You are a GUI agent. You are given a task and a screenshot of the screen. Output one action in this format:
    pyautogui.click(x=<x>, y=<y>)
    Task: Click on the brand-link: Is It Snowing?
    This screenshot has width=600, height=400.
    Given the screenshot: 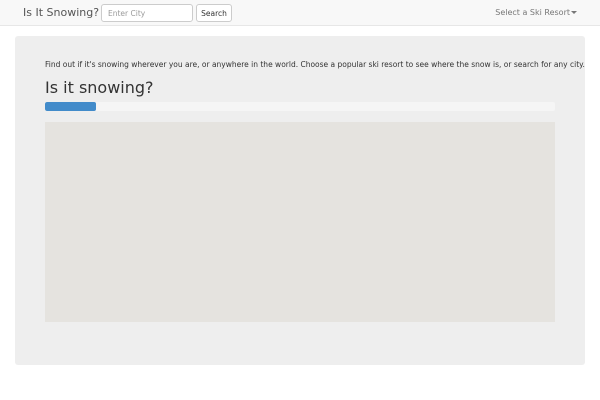 What is the action you would take?
    pyautogui.click(x=61, y=12)
    